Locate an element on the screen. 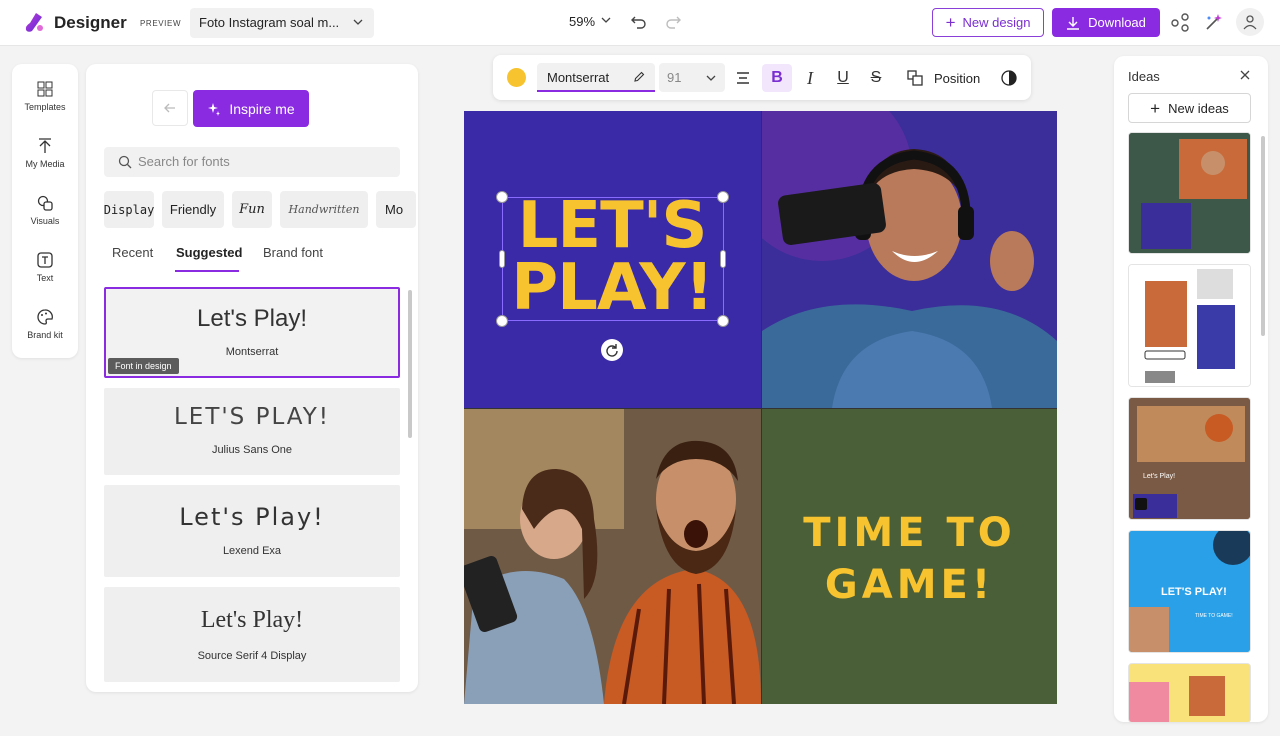 This screenshot has height=736, width=1280. underline-icon: U is located at coordinates (843, 78).